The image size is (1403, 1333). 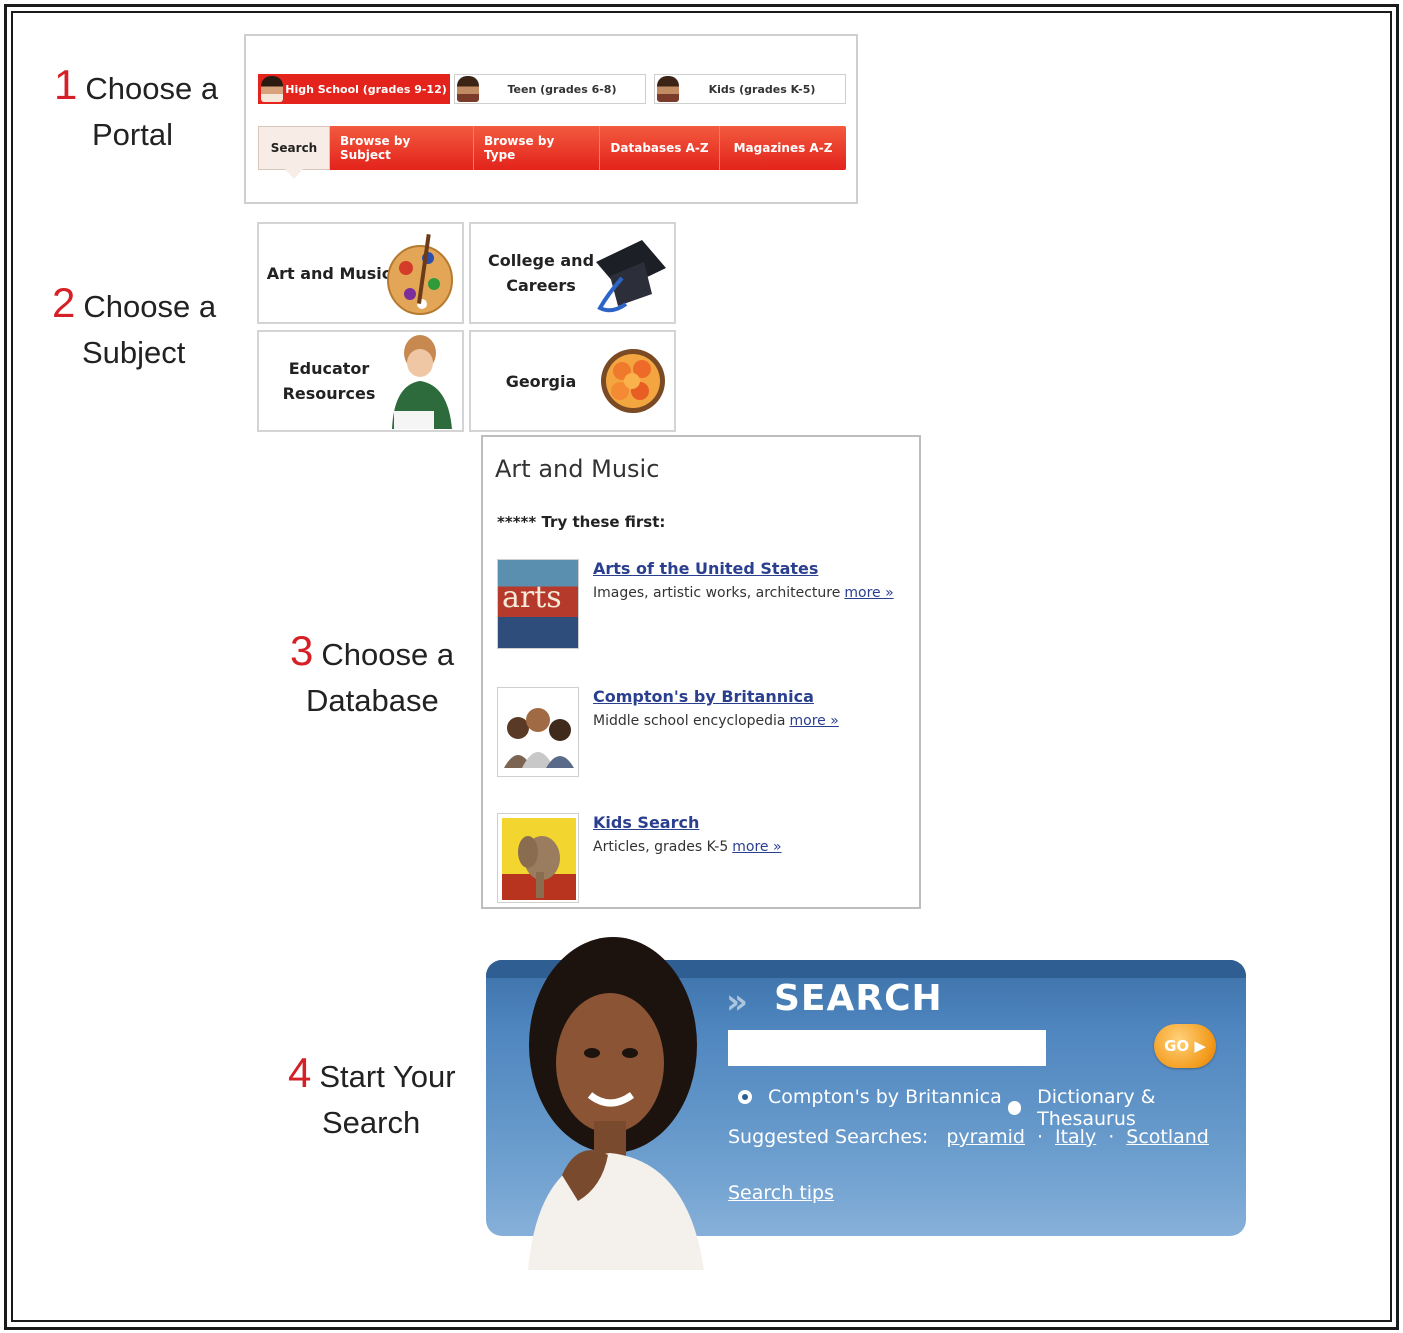 I want to click on suggested-link-scotland: Scotland, so click(x=1167, y=1137).